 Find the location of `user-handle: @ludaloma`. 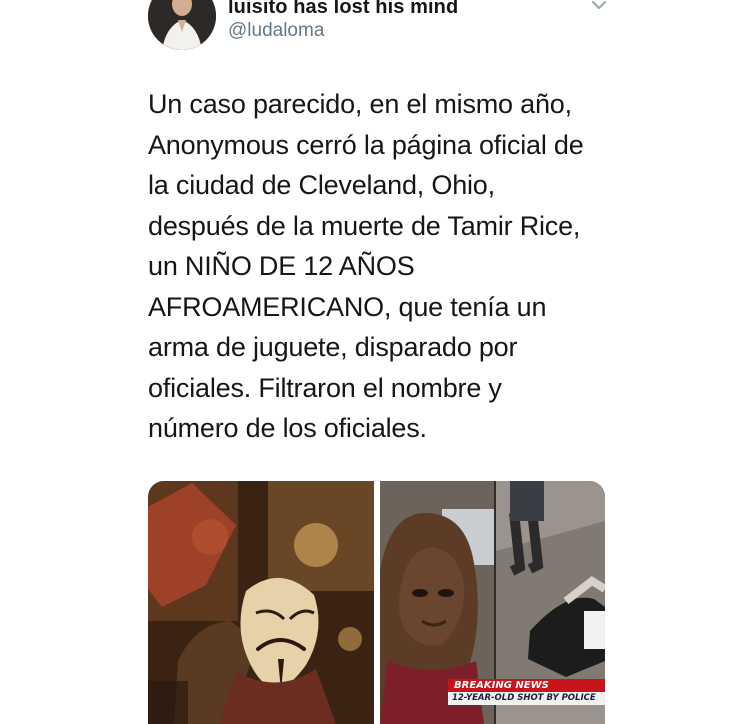

user-handle: @ludaloma is located at coordinates (276, 31).